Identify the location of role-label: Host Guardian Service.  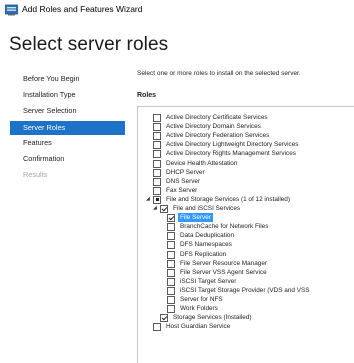
(198, 326).